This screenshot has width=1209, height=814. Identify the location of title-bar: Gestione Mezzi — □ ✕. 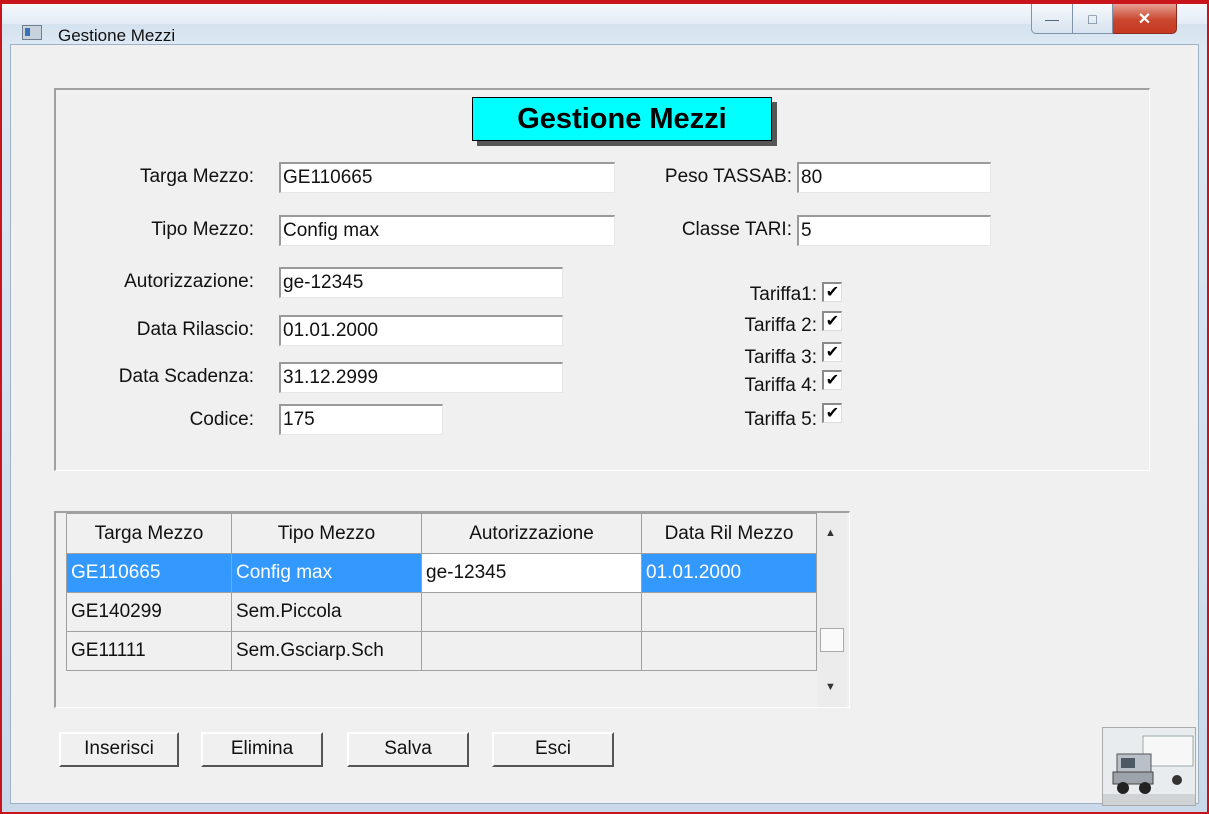
(604, 24).